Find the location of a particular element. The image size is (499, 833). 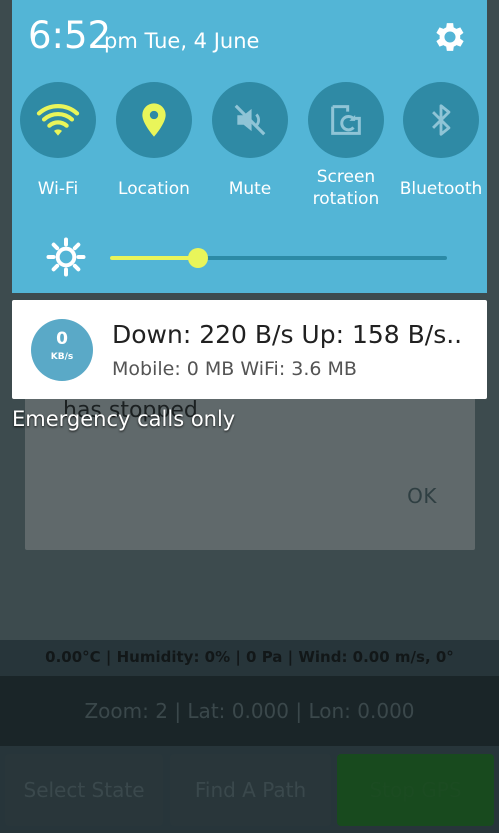

notification-title: Down: 220 B/s Up: 158 B/s.. is located at coordinates (287, 334).